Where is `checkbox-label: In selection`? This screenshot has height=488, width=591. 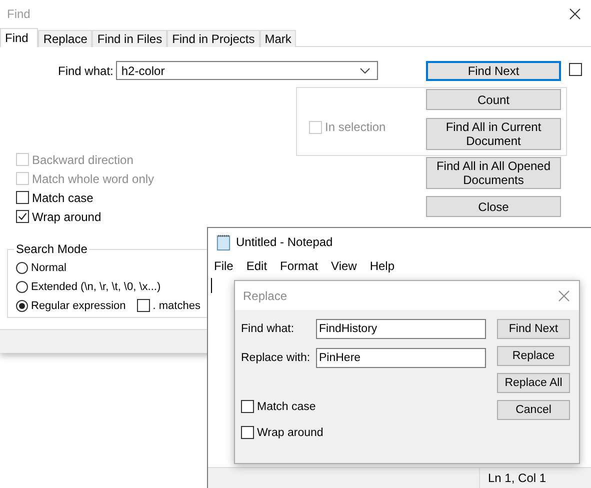
checkbox-label: In selection is located at coordinates (355, 127).